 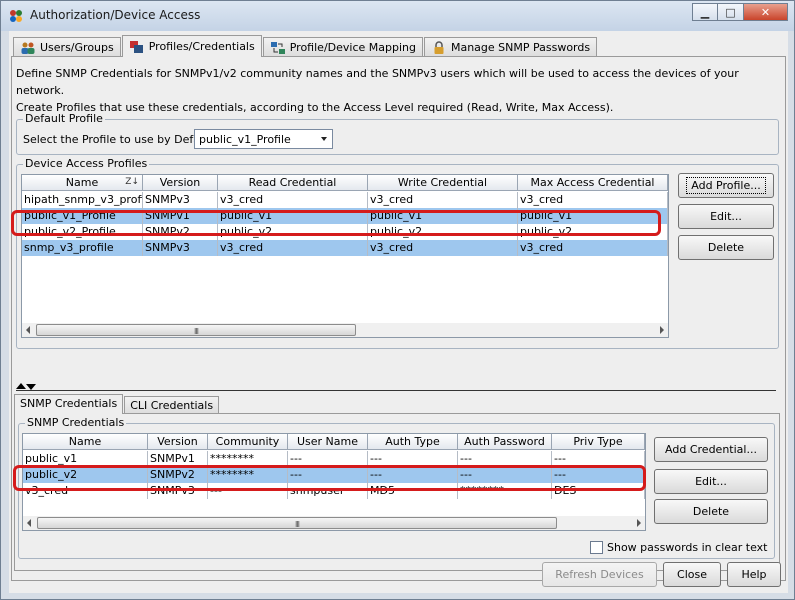 I want to click on column-header-name: Name, so click(x=85, y=442).